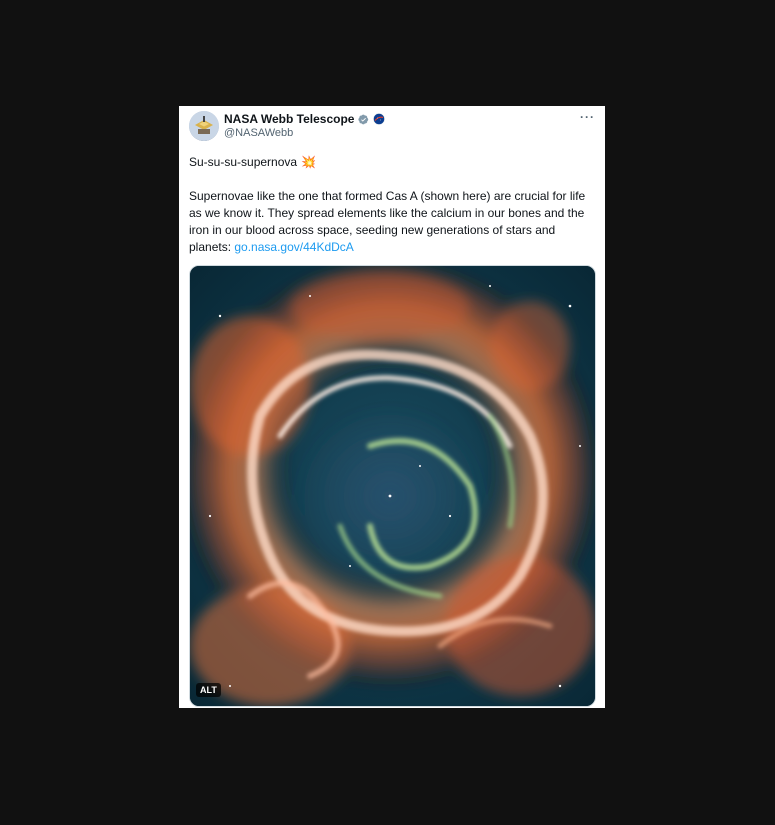 The height and width of the screenshot is (825, 775). I want to click on telescope-avatar-icon, so click(204, 126).